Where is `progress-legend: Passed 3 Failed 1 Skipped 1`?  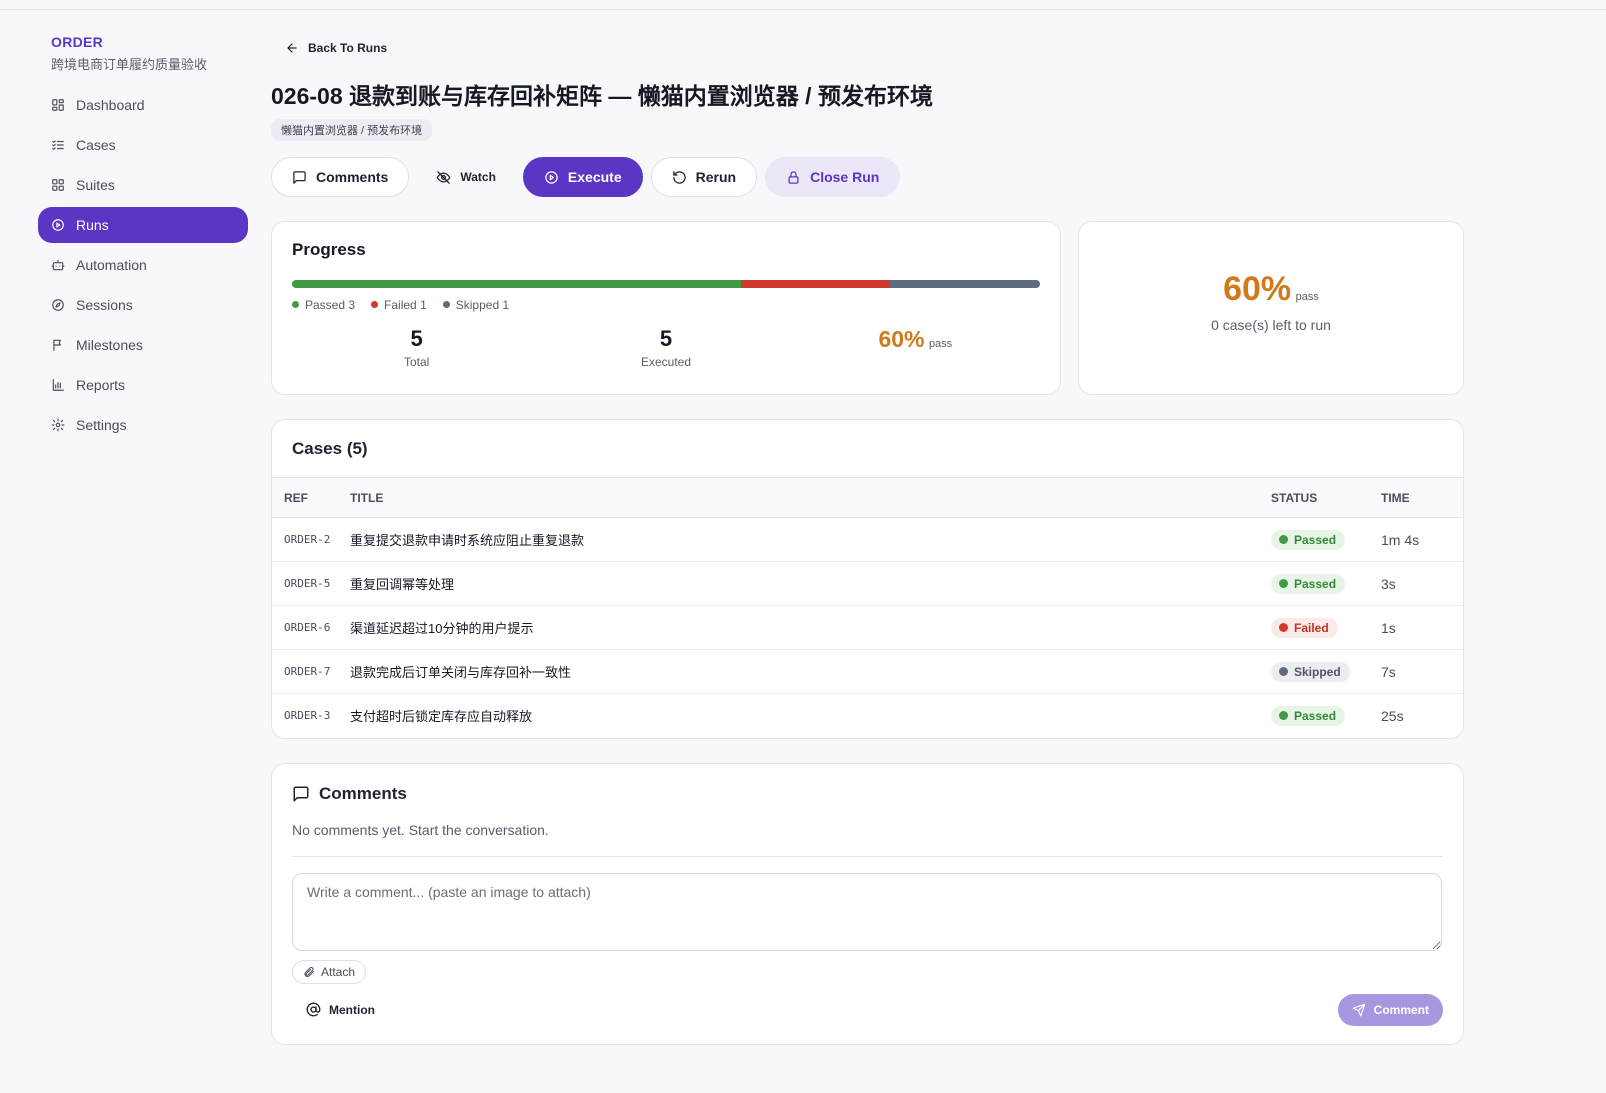 progress-legend: Passed 3 Failed 1 Skipped 1 is located at coordinates (666, 305).